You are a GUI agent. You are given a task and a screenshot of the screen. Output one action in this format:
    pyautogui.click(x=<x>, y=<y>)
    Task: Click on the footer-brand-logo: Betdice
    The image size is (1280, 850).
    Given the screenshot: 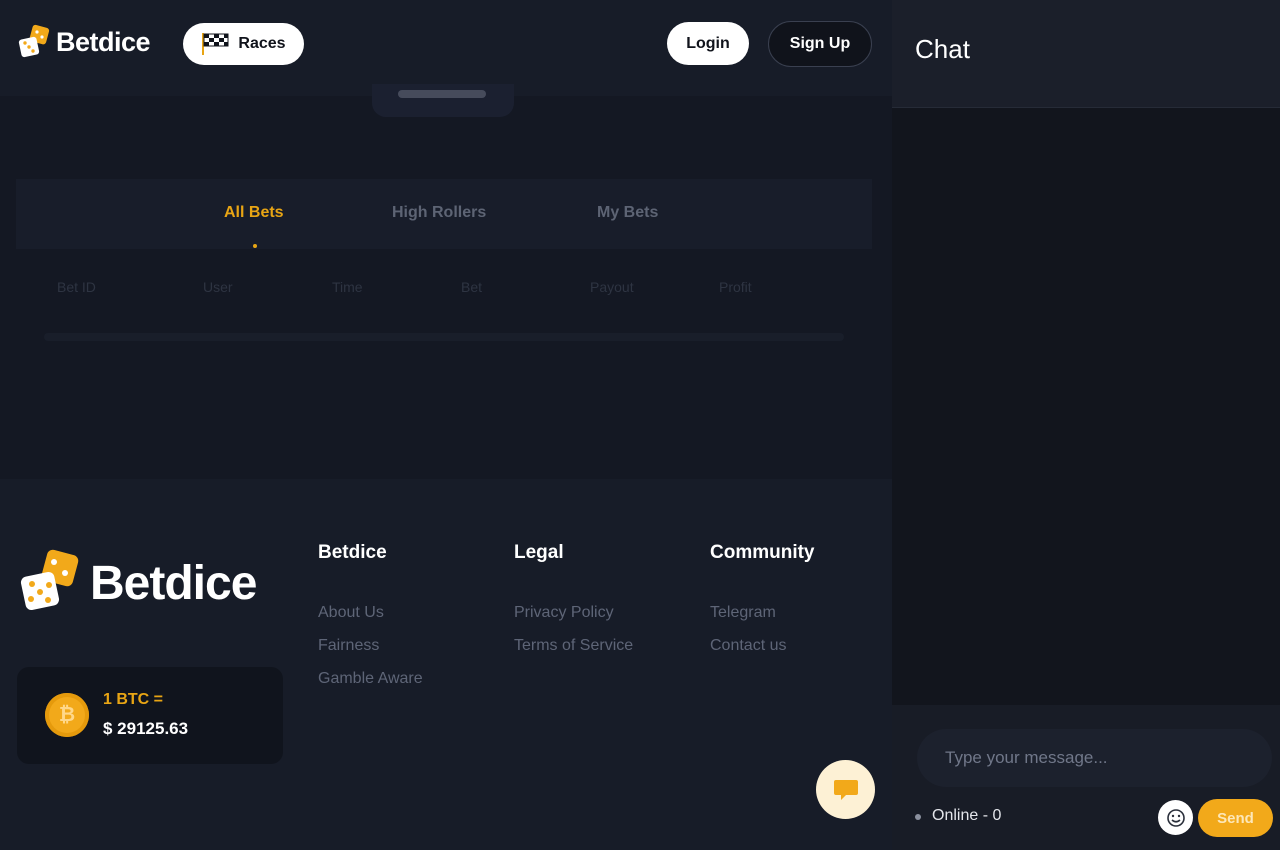 What is the action you would take?
    pyautogui.click(x=138, y=583)
    